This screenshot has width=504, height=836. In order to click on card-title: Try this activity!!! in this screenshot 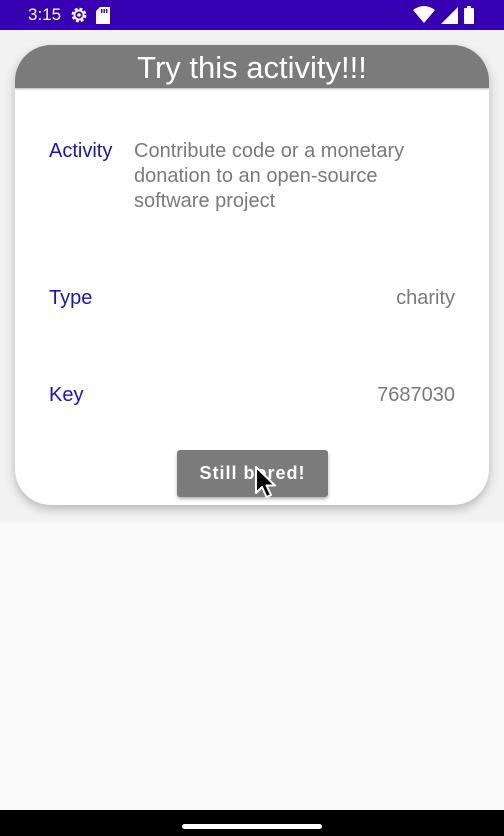, I will do `click(252, 66)`.